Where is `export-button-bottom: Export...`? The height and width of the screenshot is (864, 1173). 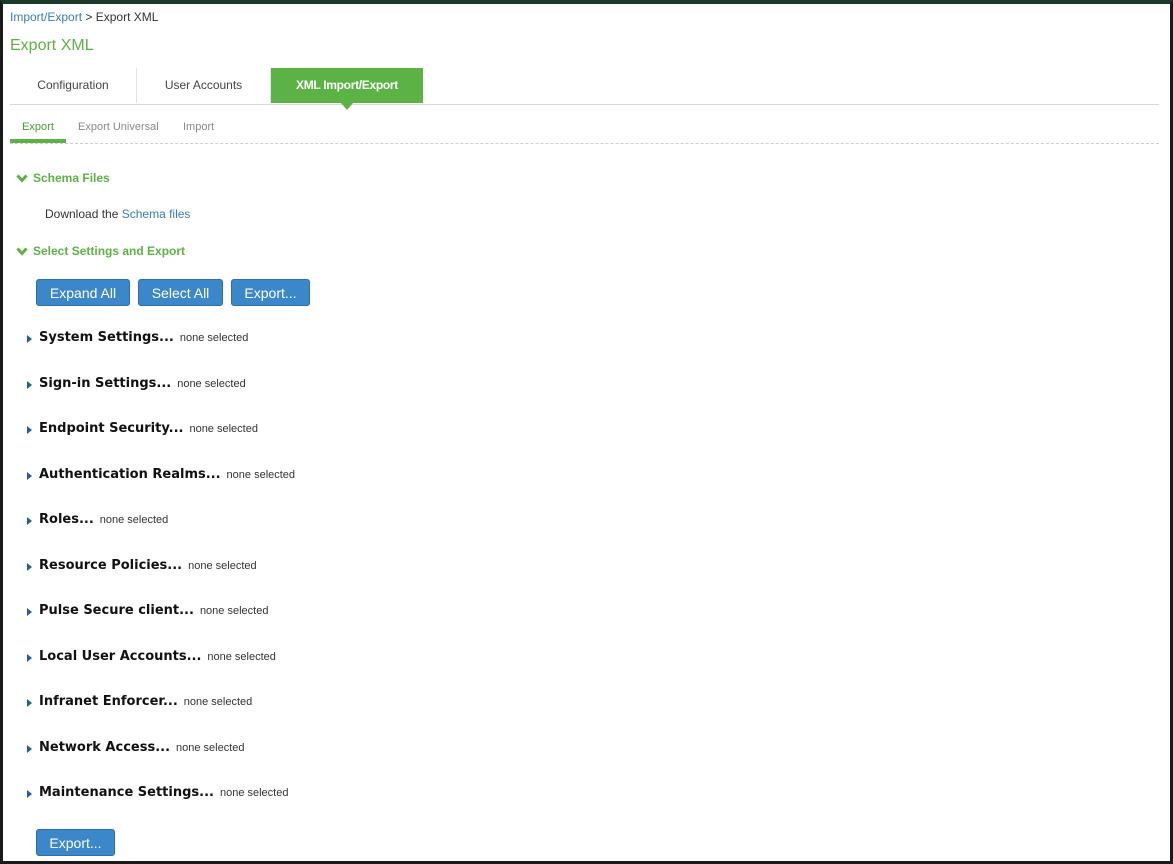
export-button-bottom: Export... is located at coordinates (75, 842).